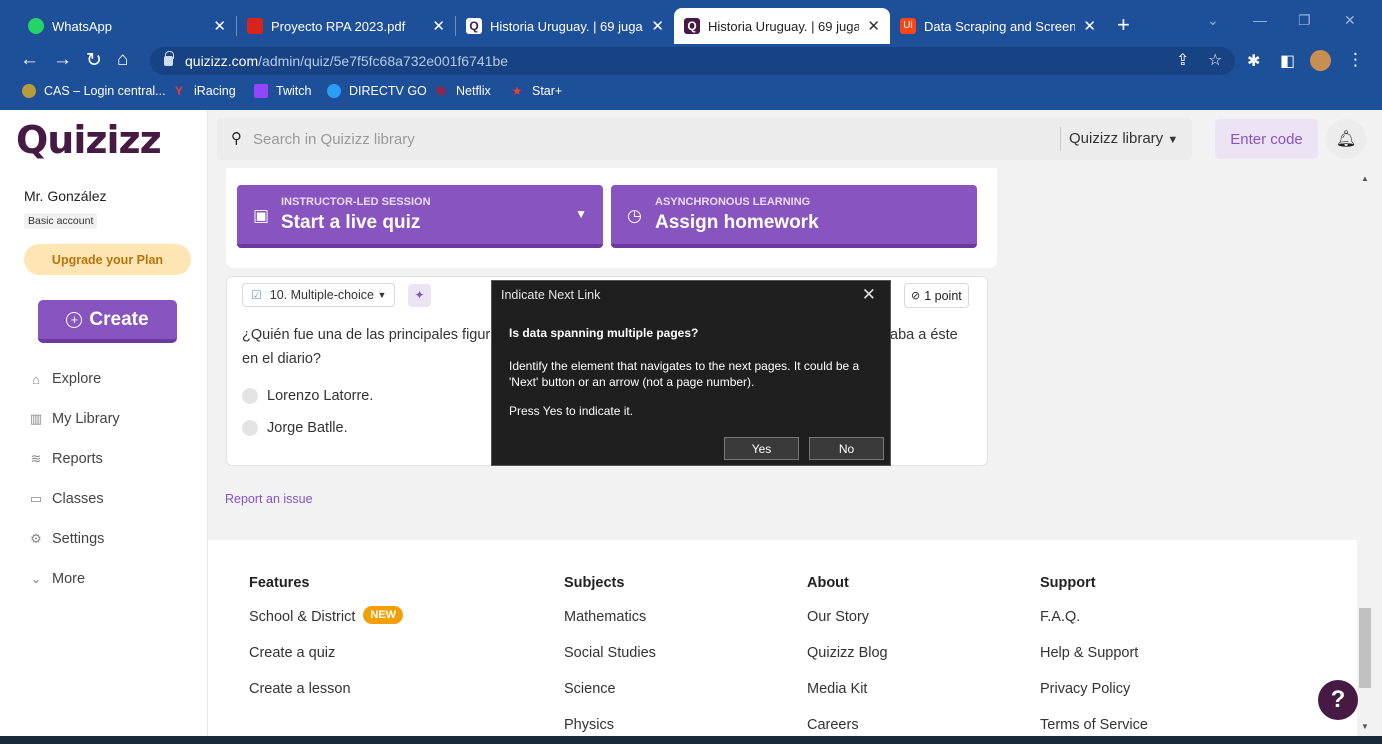 The height and width of the screenshot is (744, 1382). Describe the element at coordinates (107, 259) in the screenshot. I see `upgrade-plan-button: Upgrade your Plan` at that location.